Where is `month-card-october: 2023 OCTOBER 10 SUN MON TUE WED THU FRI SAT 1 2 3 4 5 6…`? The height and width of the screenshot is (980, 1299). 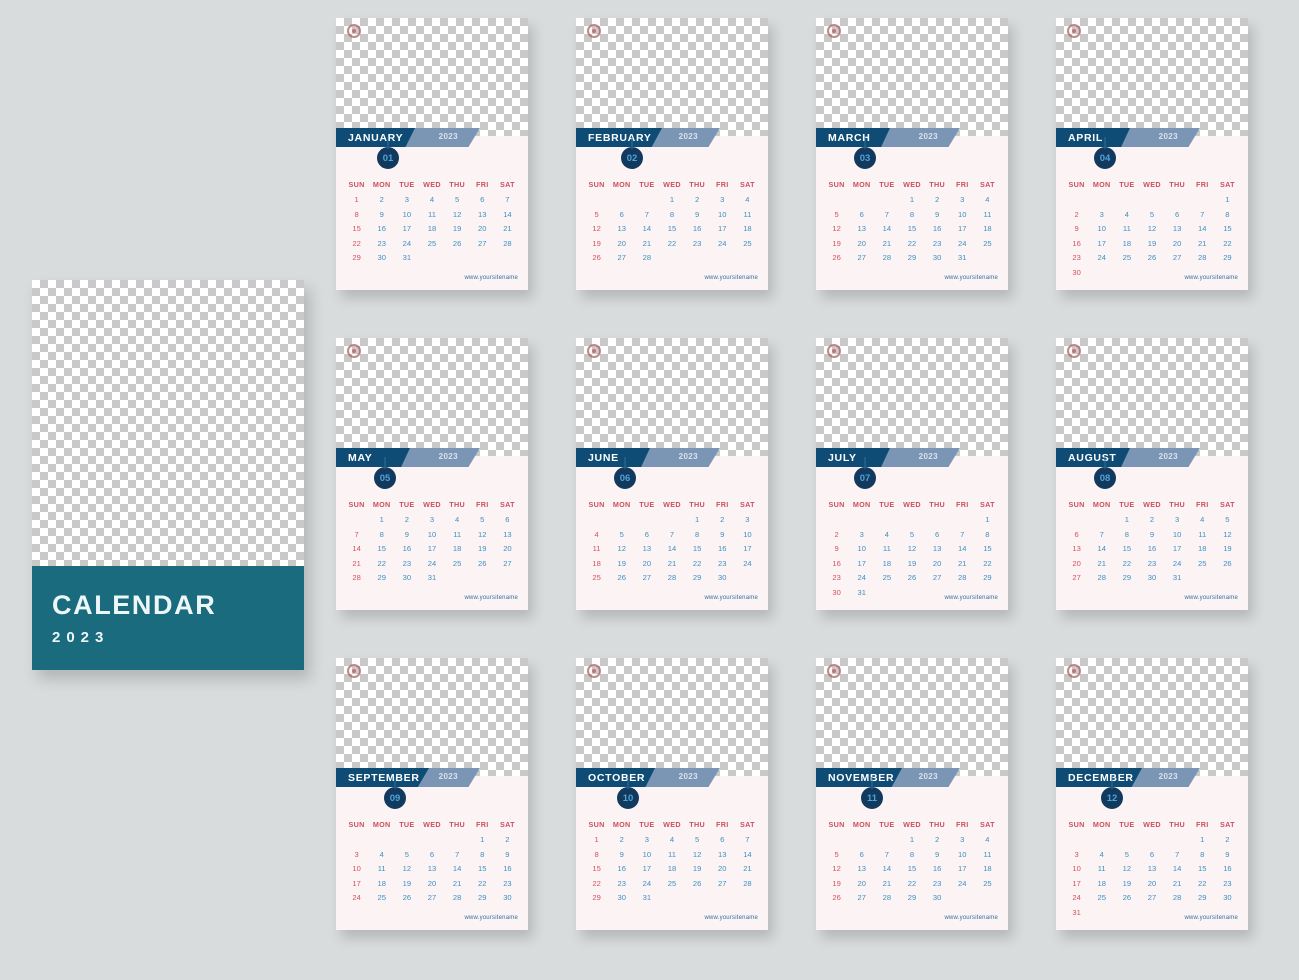
month-card-october: 2023 OCTOBER 10 SUN MON TUE WED THU FRI SAT 1 2 3 4 5 6… is located at coordinates (672, 794).